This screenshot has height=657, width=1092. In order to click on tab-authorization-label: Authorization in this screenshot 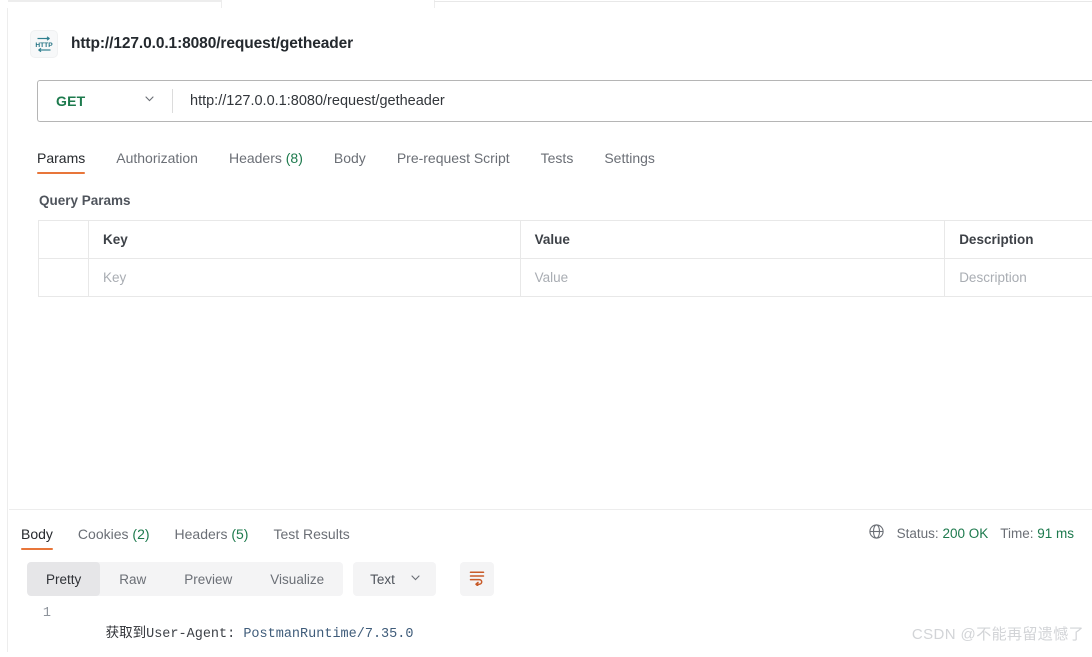, I will do `click(157, 158)`.